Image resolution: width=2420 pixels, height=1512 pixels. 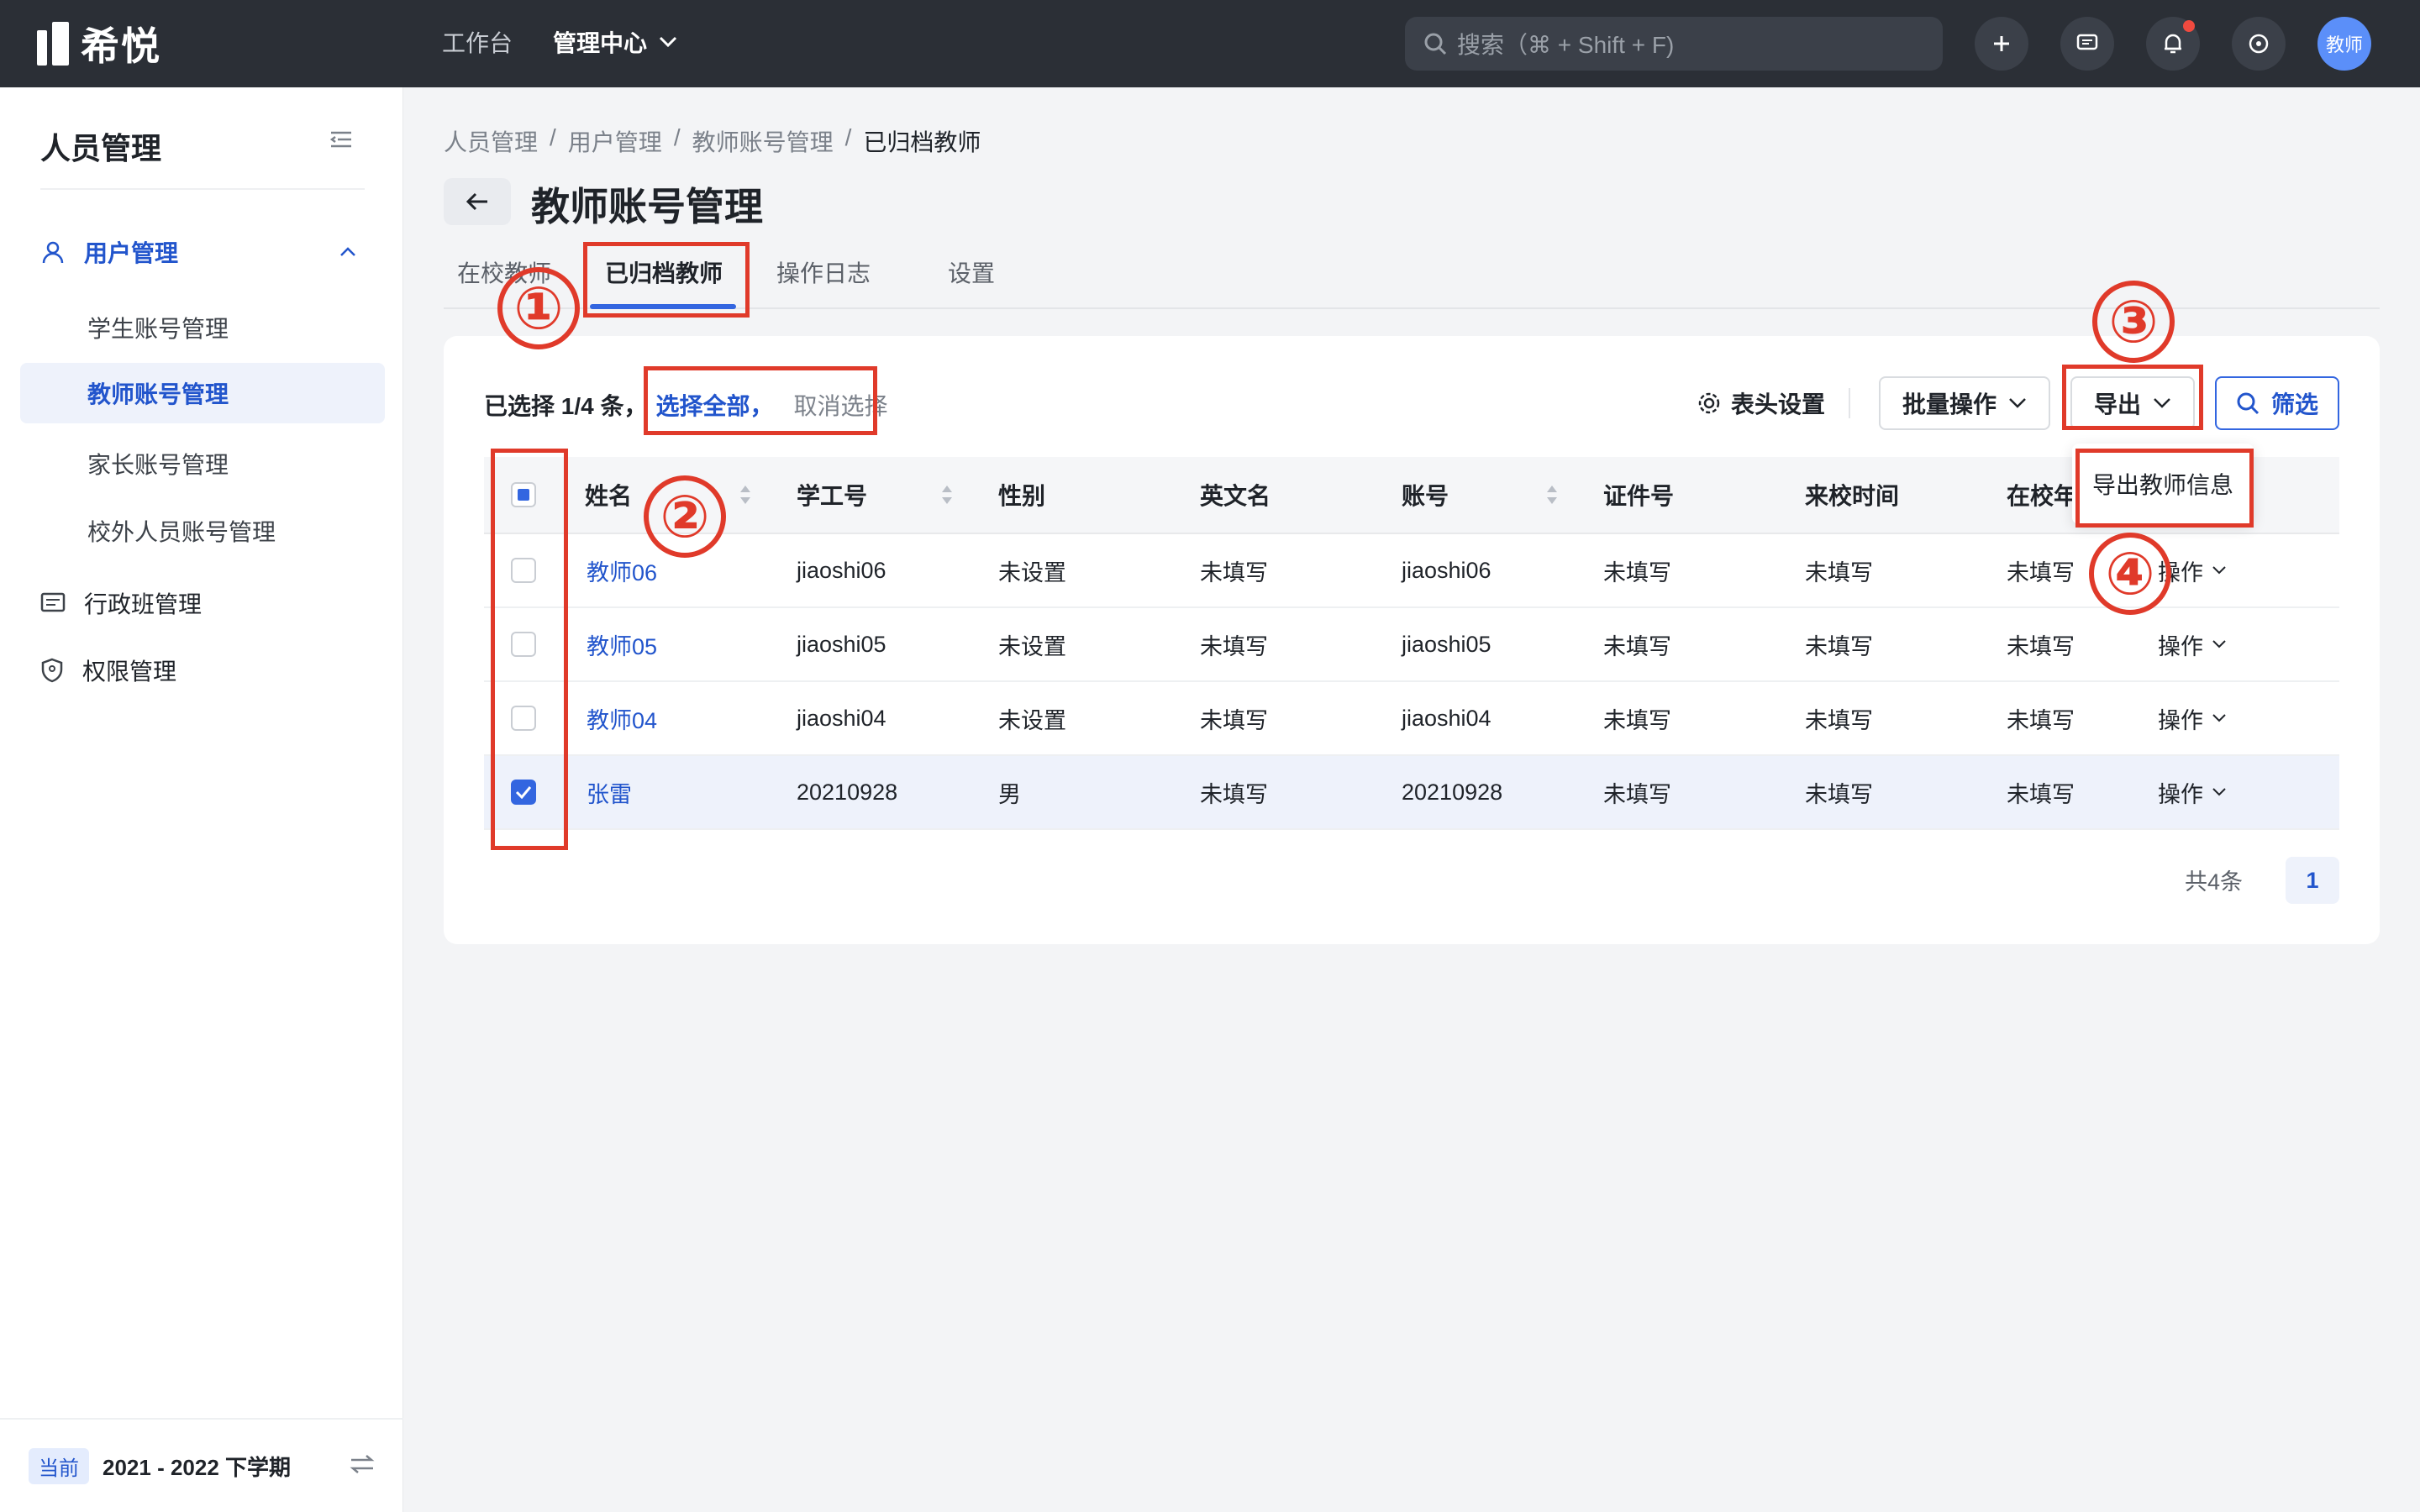 What do you see at coordinates (53, 602) in the screenshot?
I see `list-icon` at bounding box center [53, 602].